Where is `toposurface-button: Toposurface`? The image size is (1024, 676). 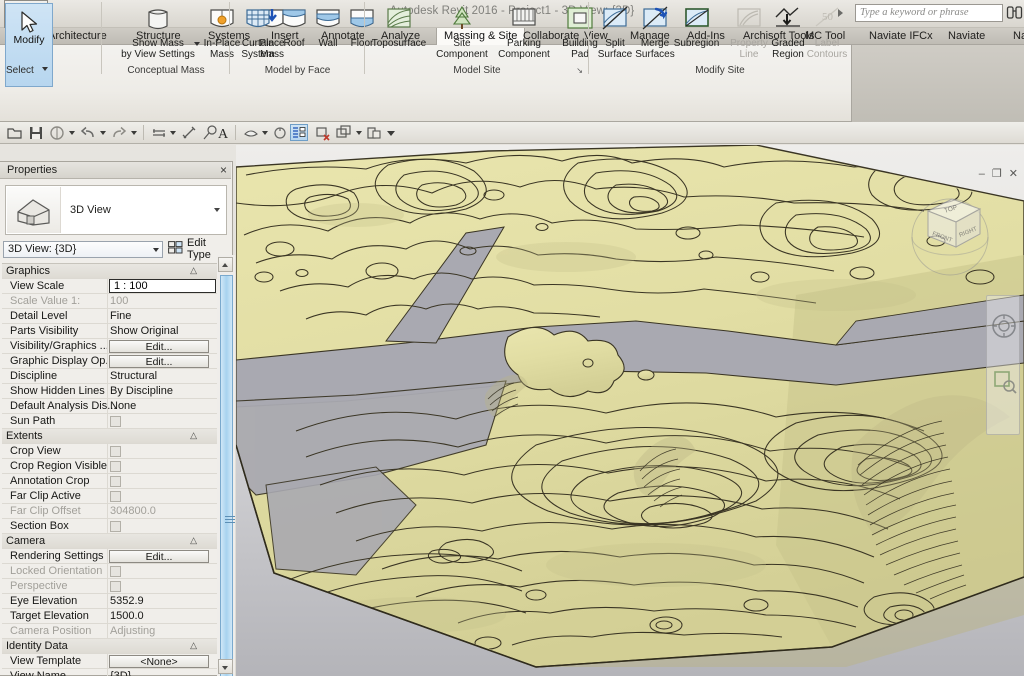 toposurface-button: Toposurface is located at coordinates (399, 26).